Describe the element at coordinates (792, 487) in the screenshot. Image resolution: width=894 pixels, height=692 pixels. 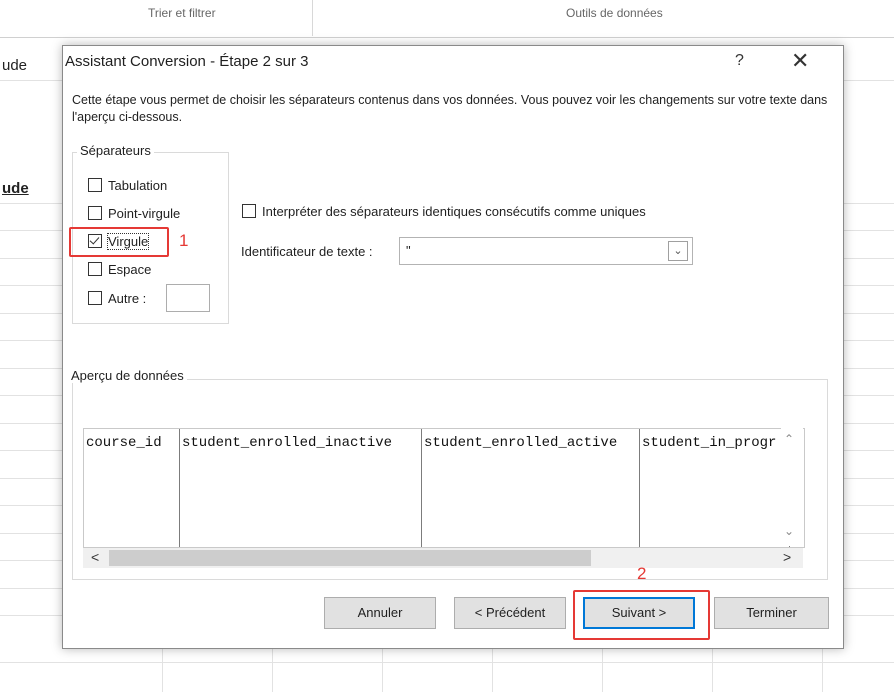
I see `preview-vertical-scrollbar: ⌃ ⌄` at that location.